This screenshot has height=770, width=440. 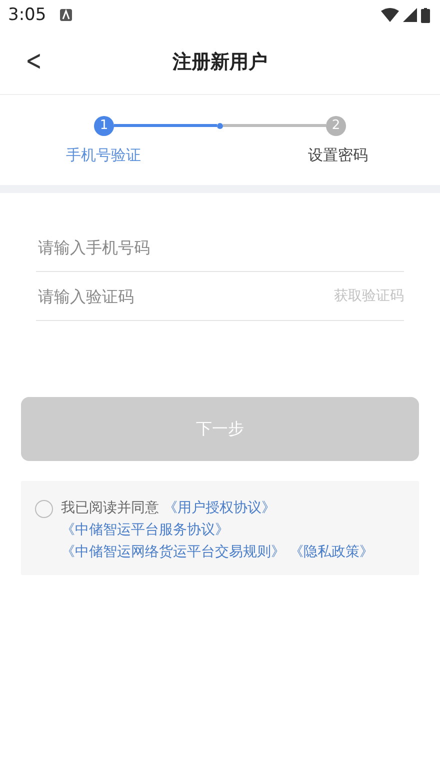 What do you see at coordinates (27, 15) in the screenshot?
I see `status-time: 3:05` at bounding box center [27, 15].